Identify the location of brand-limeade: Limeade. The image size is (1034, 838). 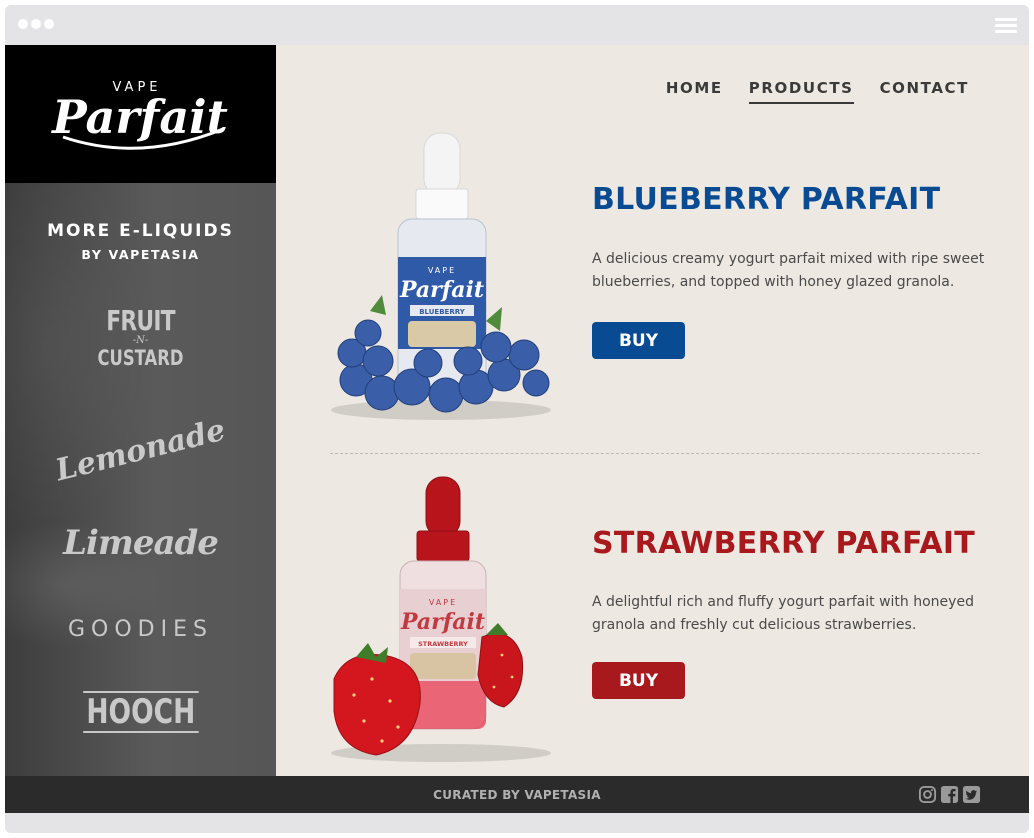
(140, 543).